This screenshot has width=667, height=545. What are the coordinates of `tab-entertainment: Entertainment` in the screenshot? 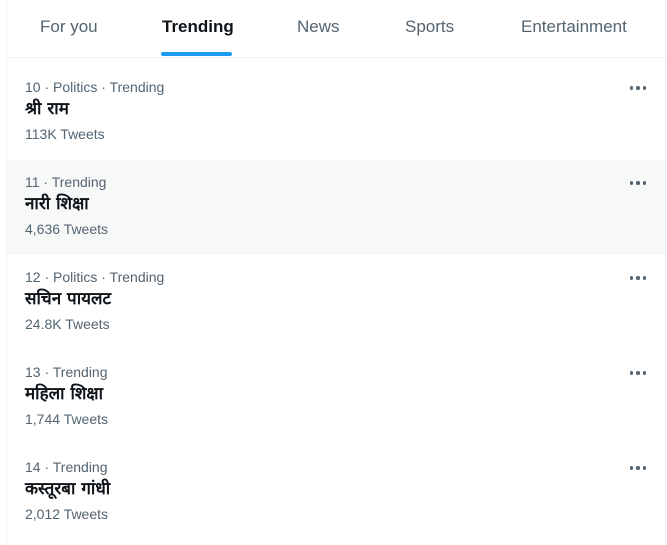 It's located at (576, 28).